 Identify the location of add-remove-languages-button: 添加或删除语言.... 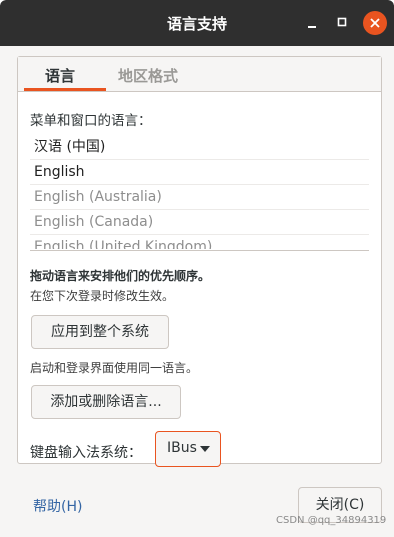
(106, 402).